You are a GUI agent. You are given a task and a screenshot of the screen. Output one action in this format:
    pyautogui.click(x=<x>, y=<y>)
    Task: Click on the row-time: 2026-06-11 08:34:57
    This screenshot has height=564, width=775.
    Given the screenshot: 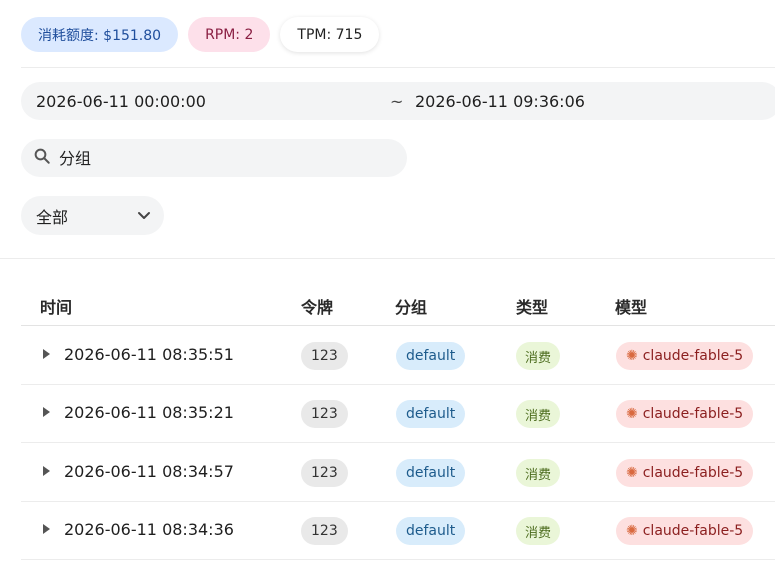 What is the action you would take?
    pyautogui.click(x=149, y=471)
    